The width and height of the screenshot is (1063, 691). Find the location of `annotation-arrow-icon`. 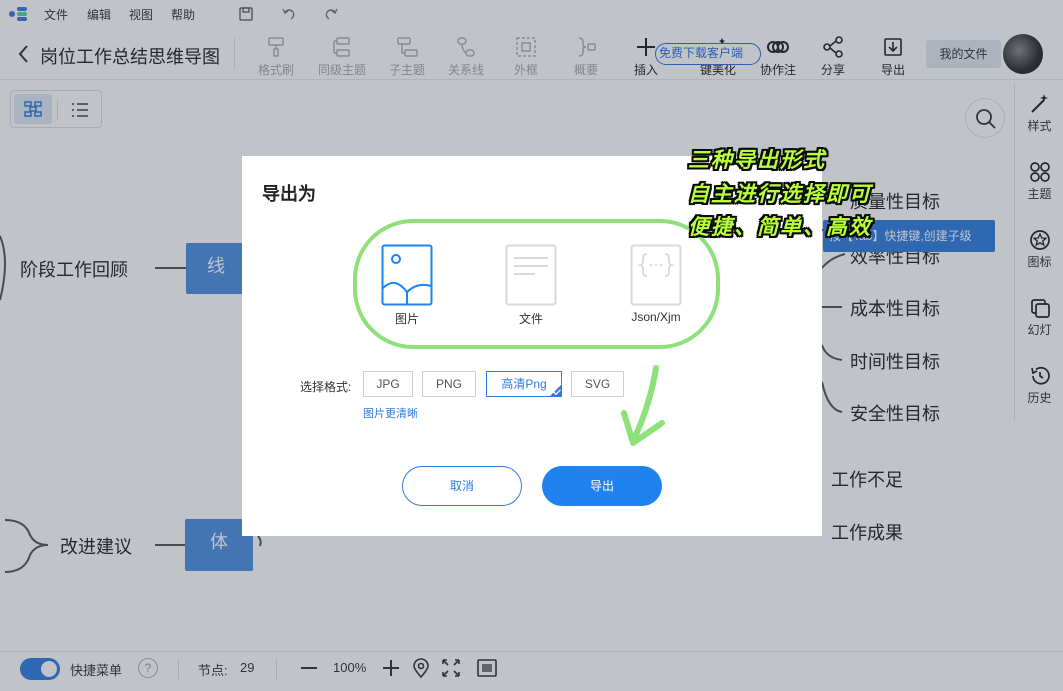

annotation-arrow-icon is located at coordinates (643, 405).